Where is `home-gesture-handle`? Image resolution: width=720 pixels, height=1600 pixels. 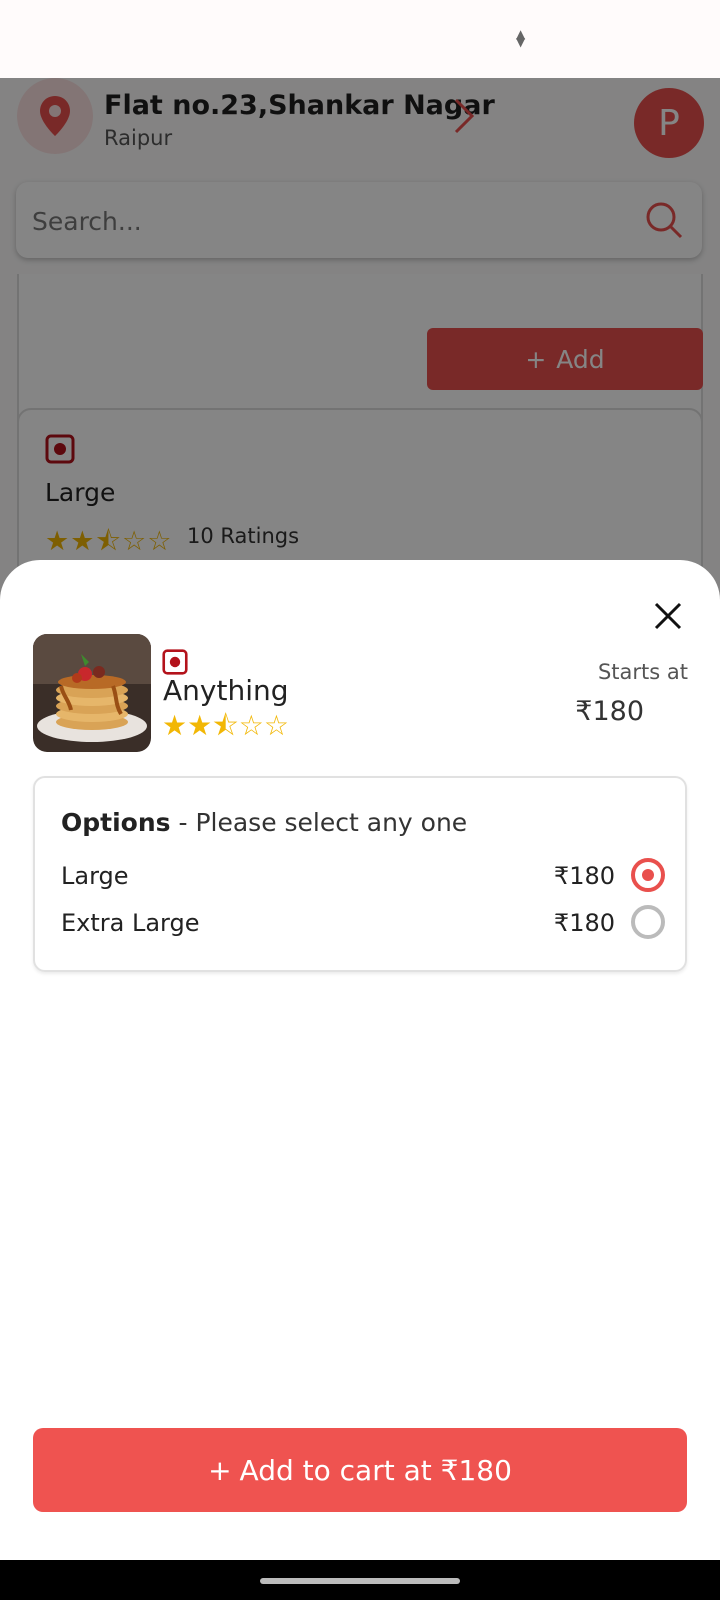
home-gesture-handle is located at coordinates (360, 1581).